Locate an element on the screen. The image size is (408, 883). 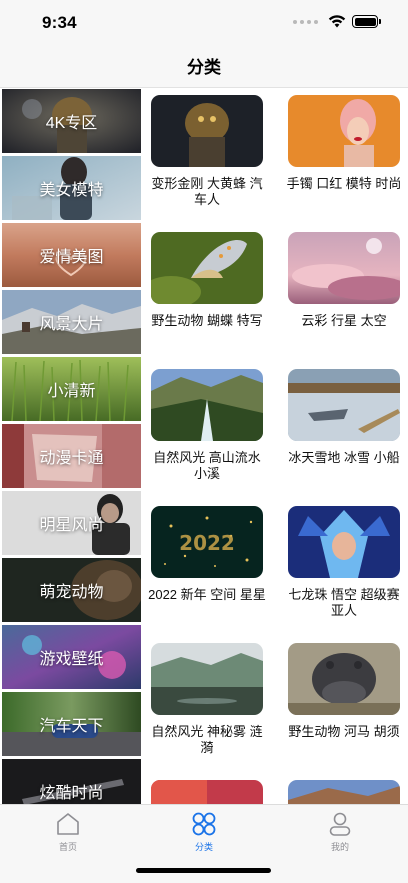
tab-category: 分类 is located at coordinates (204, 832).